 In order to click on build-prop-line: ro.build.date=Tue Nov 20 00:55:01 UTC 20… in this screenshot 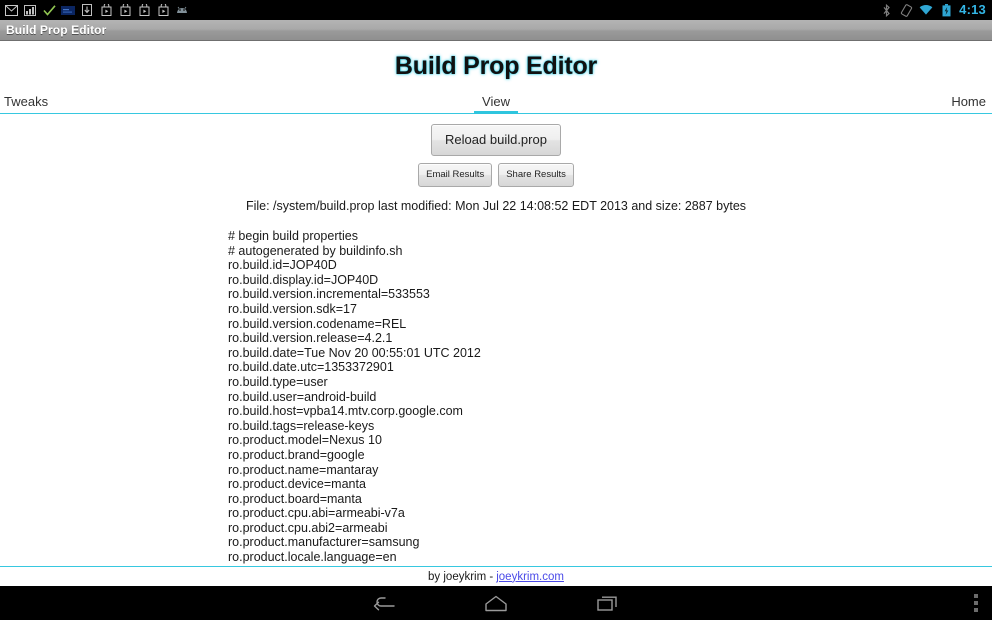, I will do `click(354, 352)`.